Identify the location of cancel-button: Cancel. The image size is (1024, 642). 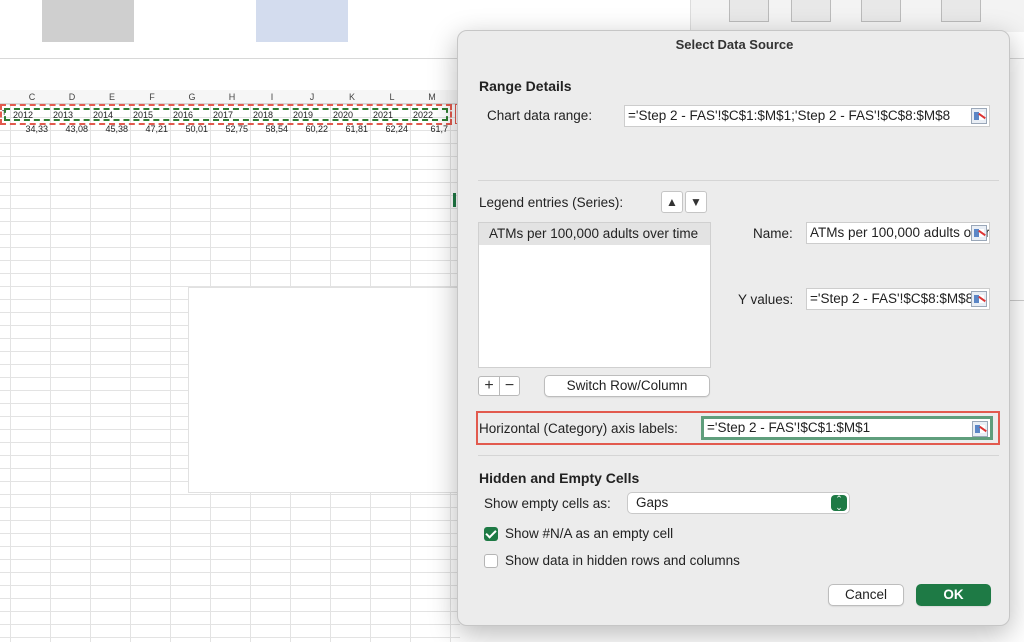
(866, 595).